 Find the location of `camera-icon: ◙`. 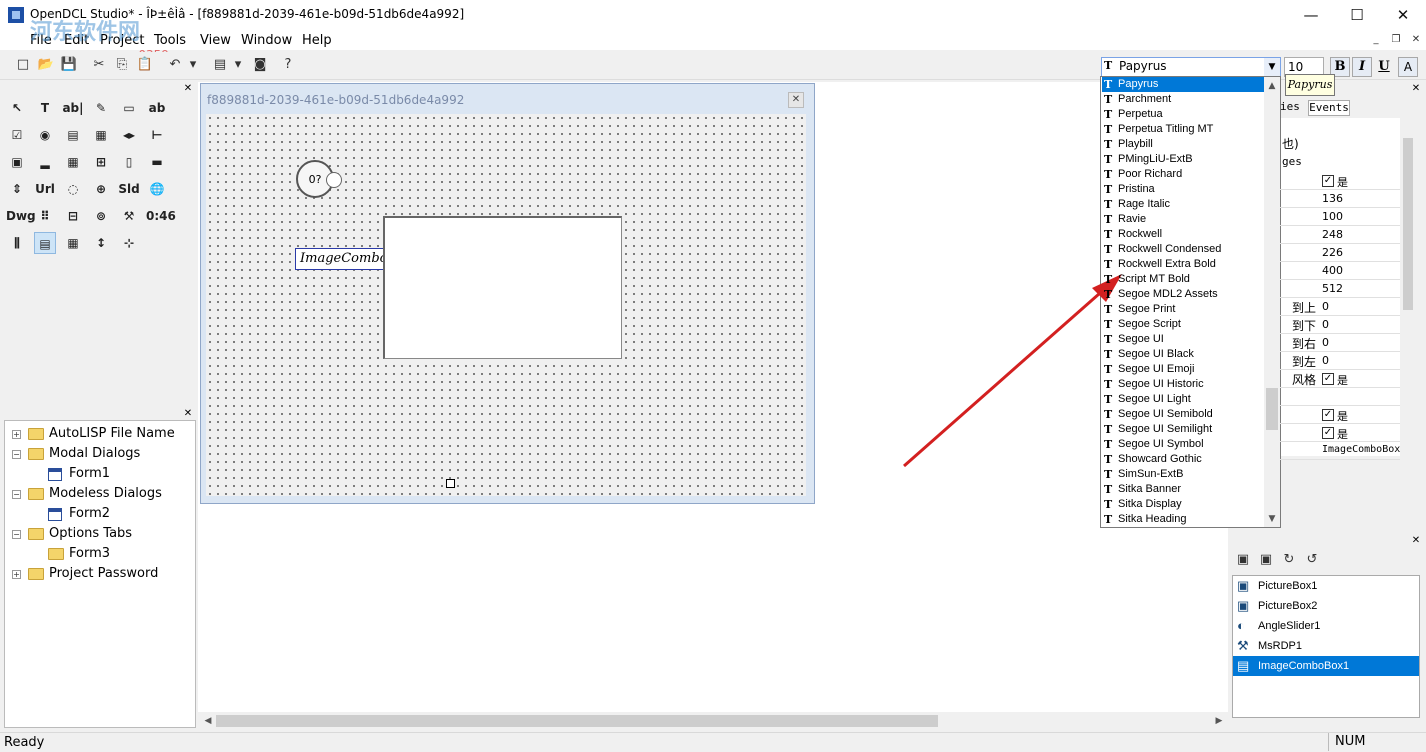

camera-icon: ◙ is located at coordinates (260, 65).